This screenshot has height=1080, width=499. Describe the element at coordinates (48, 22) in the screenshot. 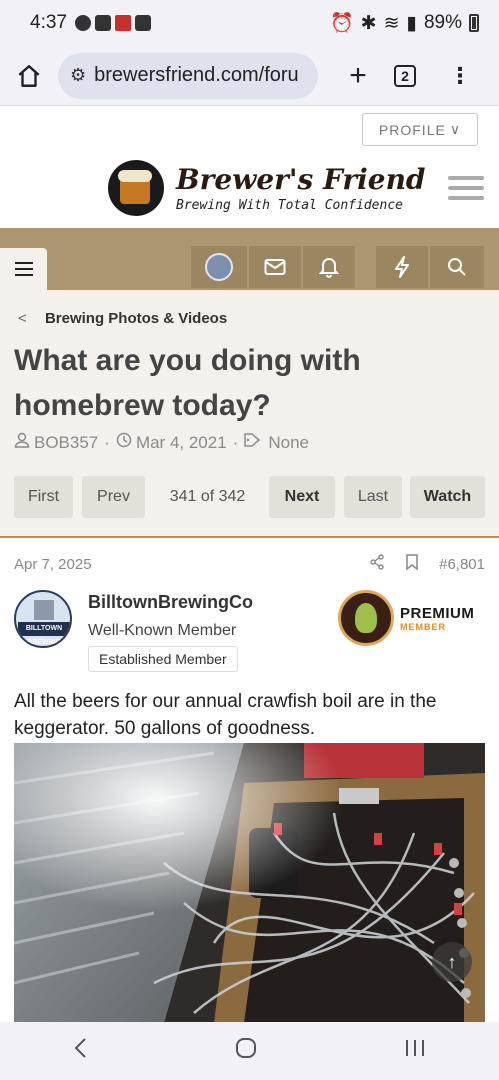

I see `status-time: 4:37` at that location.